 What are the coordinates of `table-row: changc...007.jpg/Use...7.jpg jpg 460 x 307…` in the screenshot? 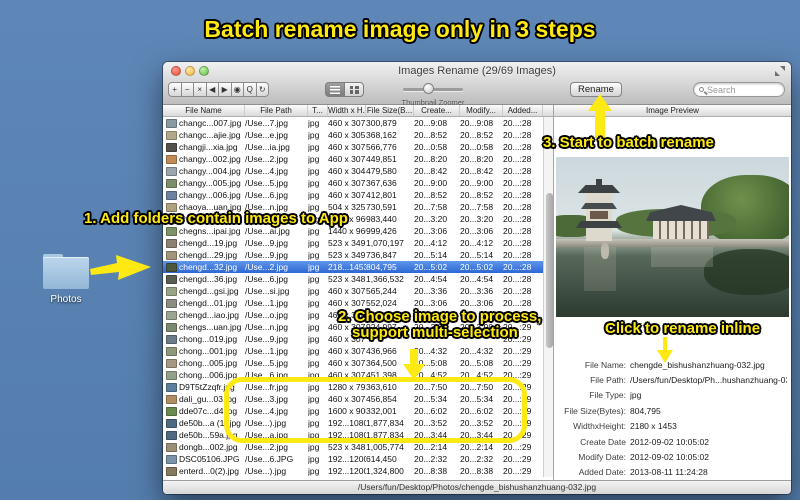 It's located at (358, 123).